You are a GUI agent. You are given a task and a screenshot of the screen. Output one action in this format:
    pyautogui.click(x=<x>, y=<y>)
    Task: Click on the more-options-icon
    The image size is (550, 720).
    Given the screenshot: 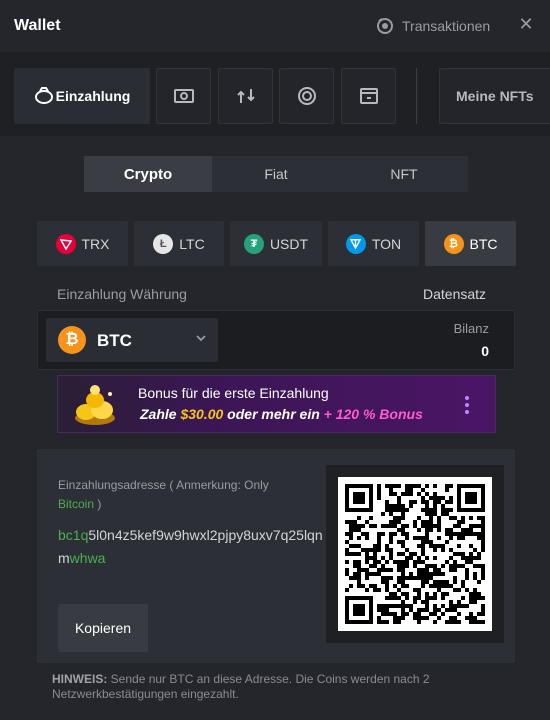 What is the action you would take?
    pyautogui.click(x=467, y=406)
    